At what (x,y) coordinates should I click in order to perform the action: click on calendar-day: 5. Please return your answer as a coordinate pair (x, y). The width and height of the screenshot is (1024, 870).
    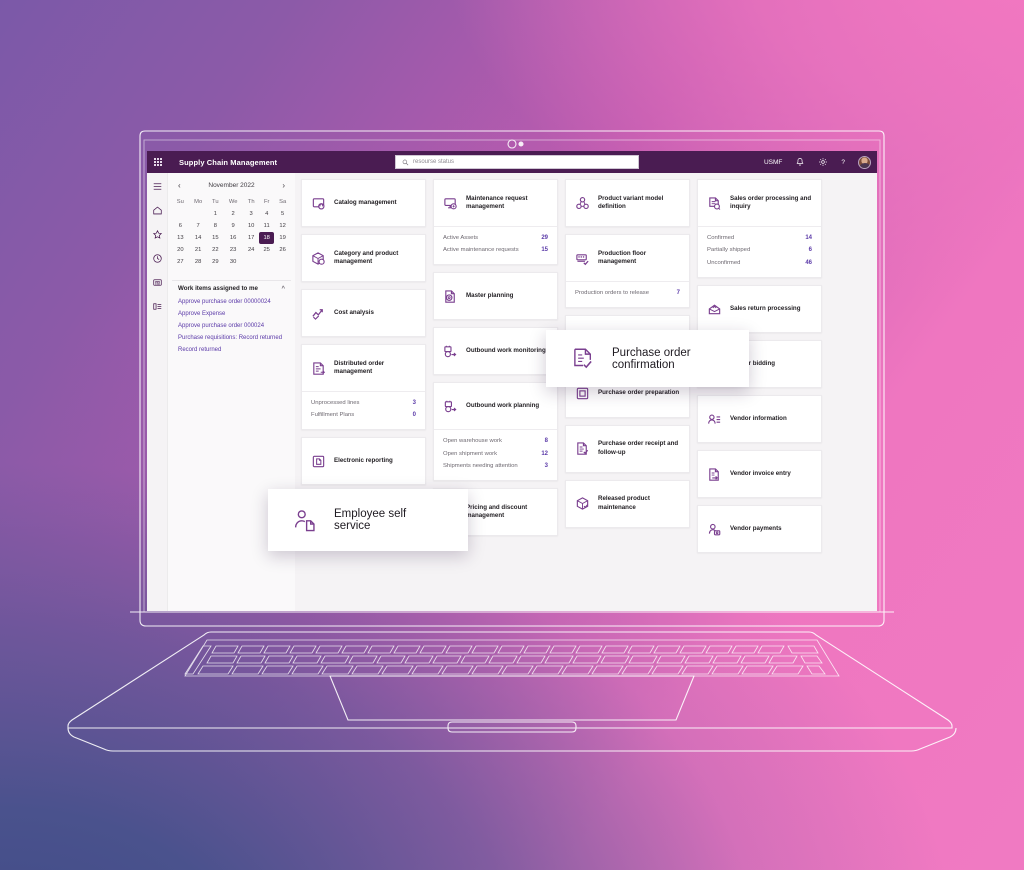
    Looking at the image, I should click on (282, 214).